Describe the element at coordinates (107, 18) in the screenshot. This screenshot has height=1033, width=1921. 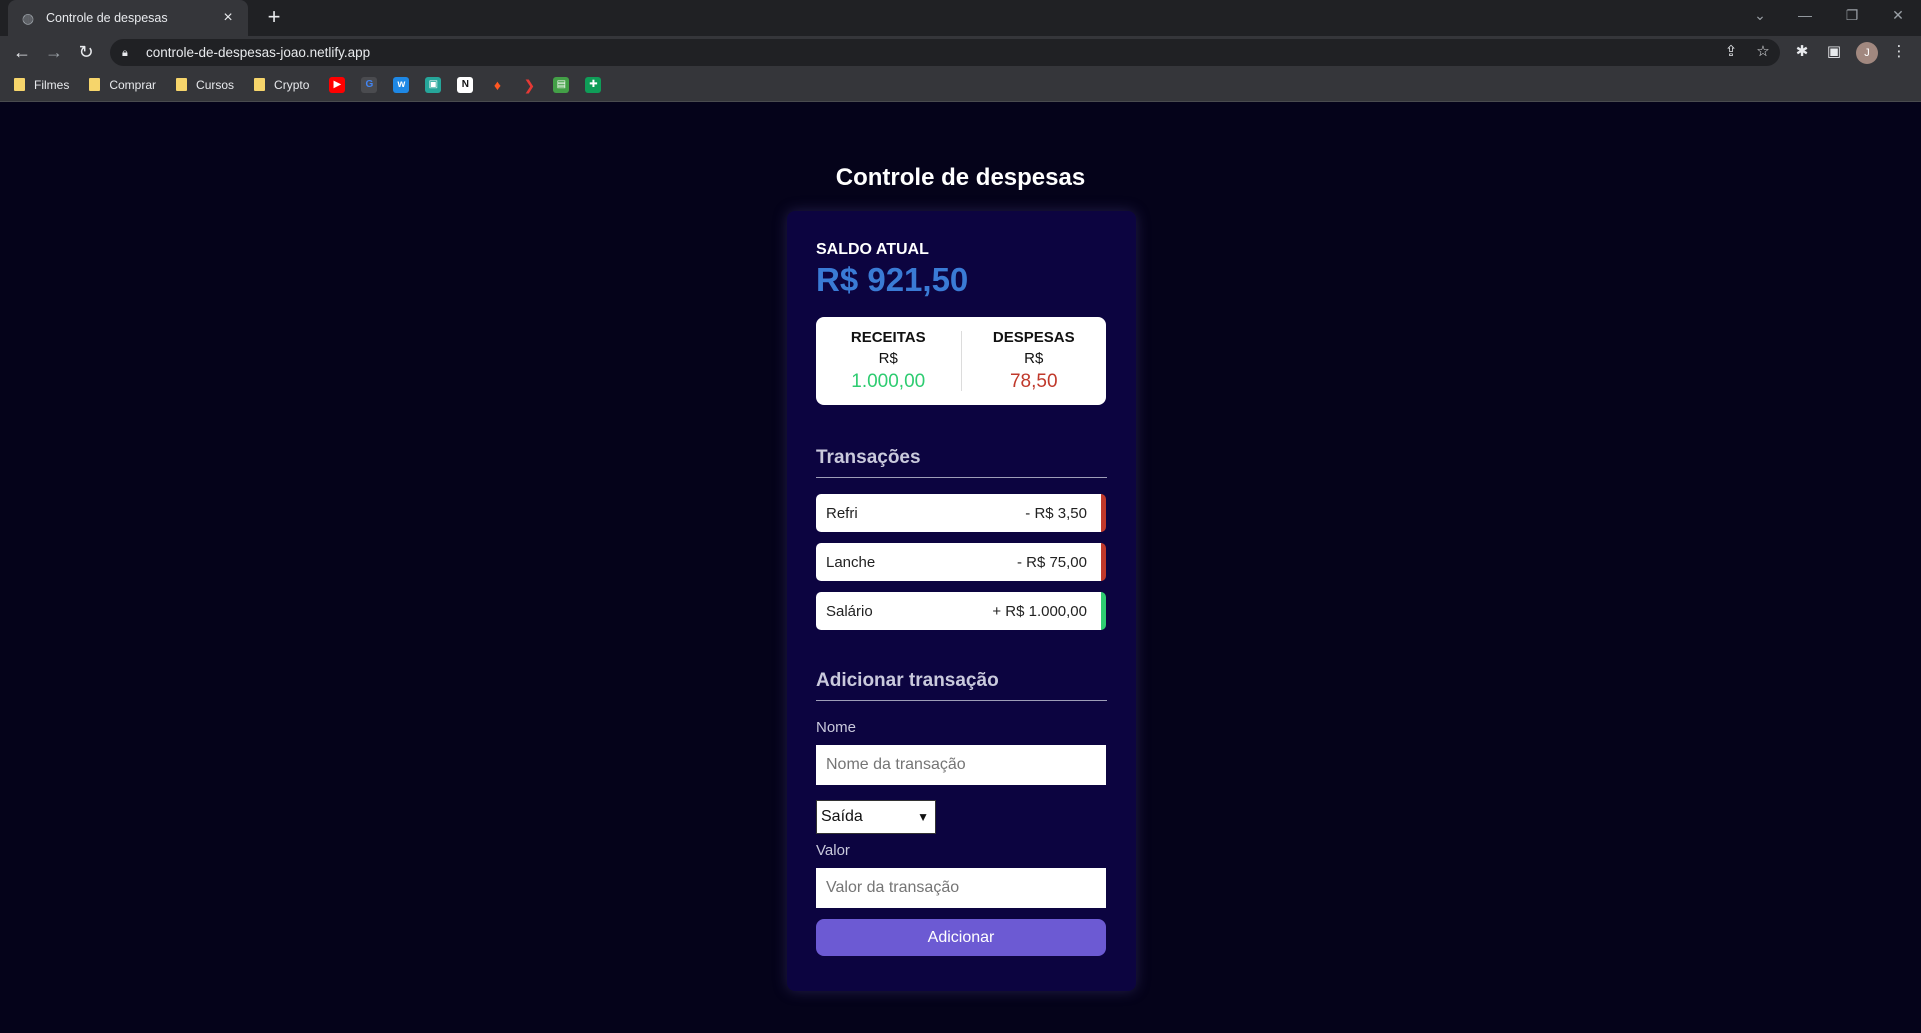
I see `tab-title: Controle de despesas` at that location.